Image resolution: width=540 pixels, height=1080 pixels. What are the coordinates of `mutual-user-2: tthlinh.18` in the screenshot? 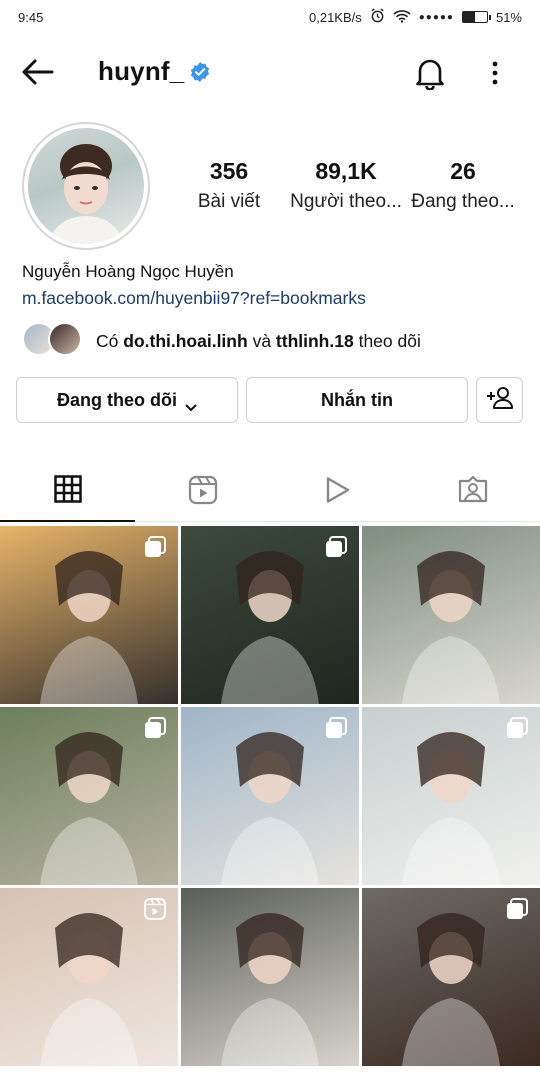 It's located at (314, 341).